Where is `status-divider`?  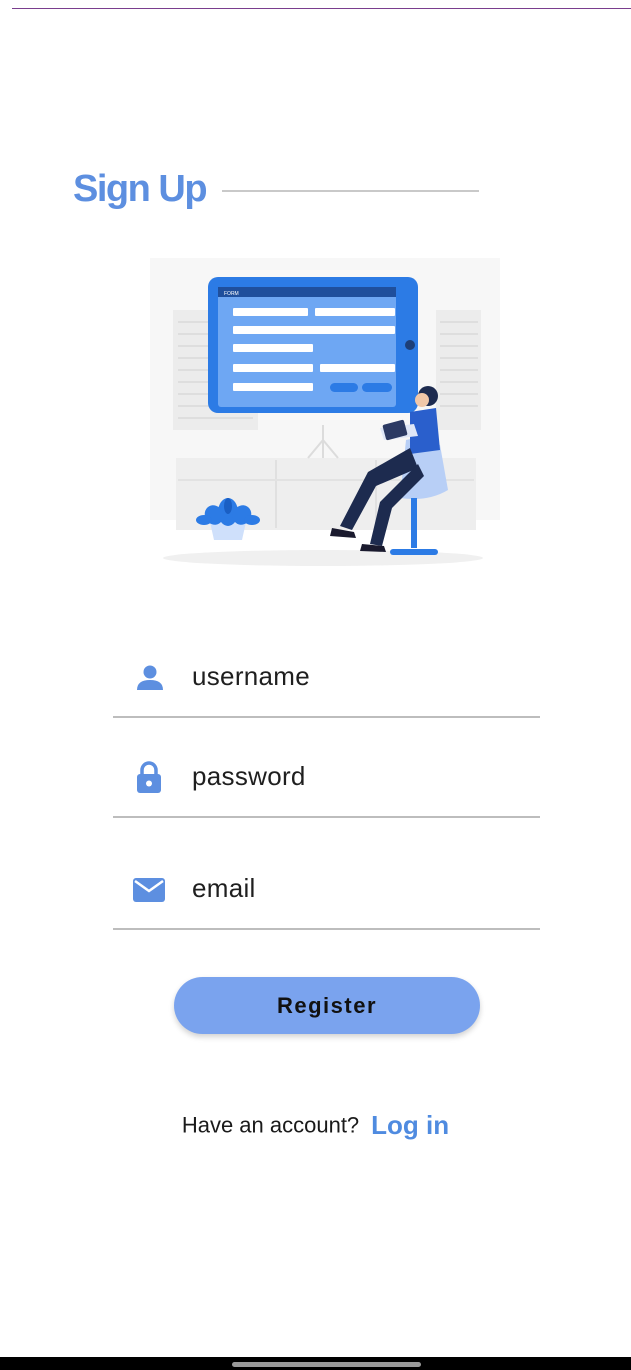 status-divider is located at coordinates (321, 8).